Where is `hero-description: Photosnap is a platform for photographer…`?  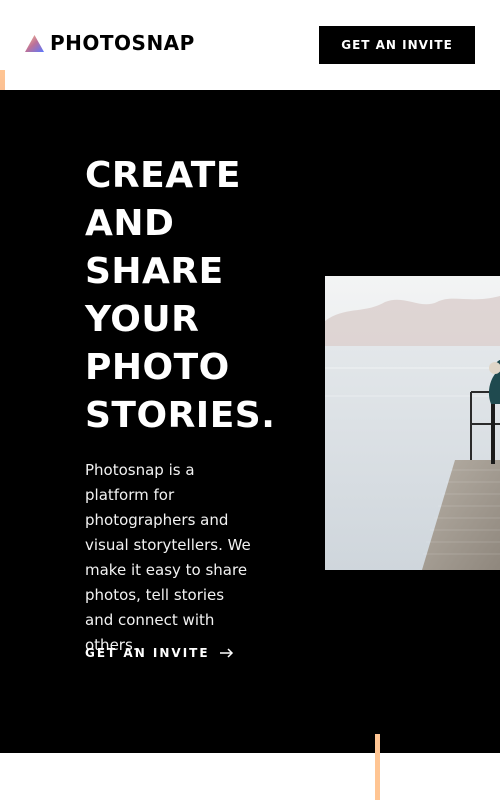 hero-description: Photosnap is a platform for photographer… is located at coordinates (168, 557).